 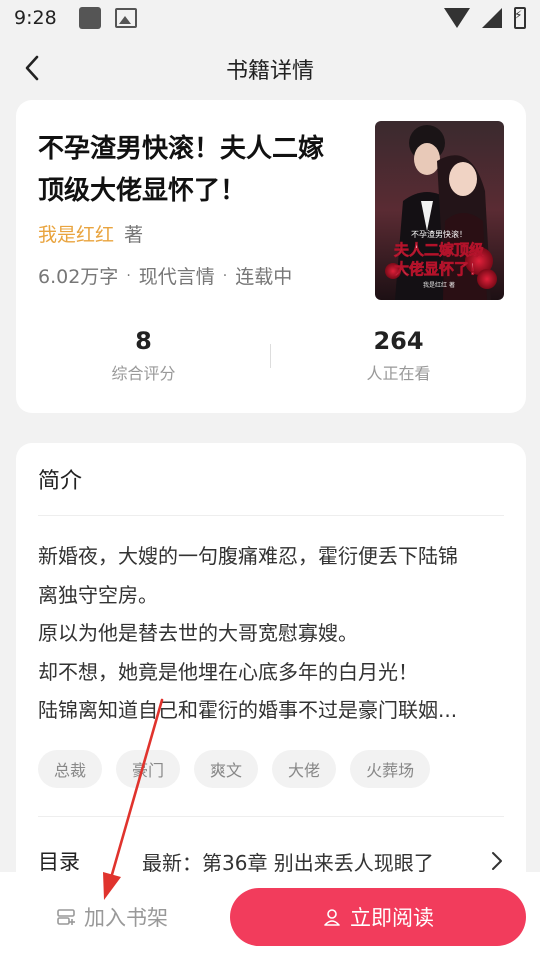 I want to click on read-now-label: 立即阅读, so click(x=392, y=918).